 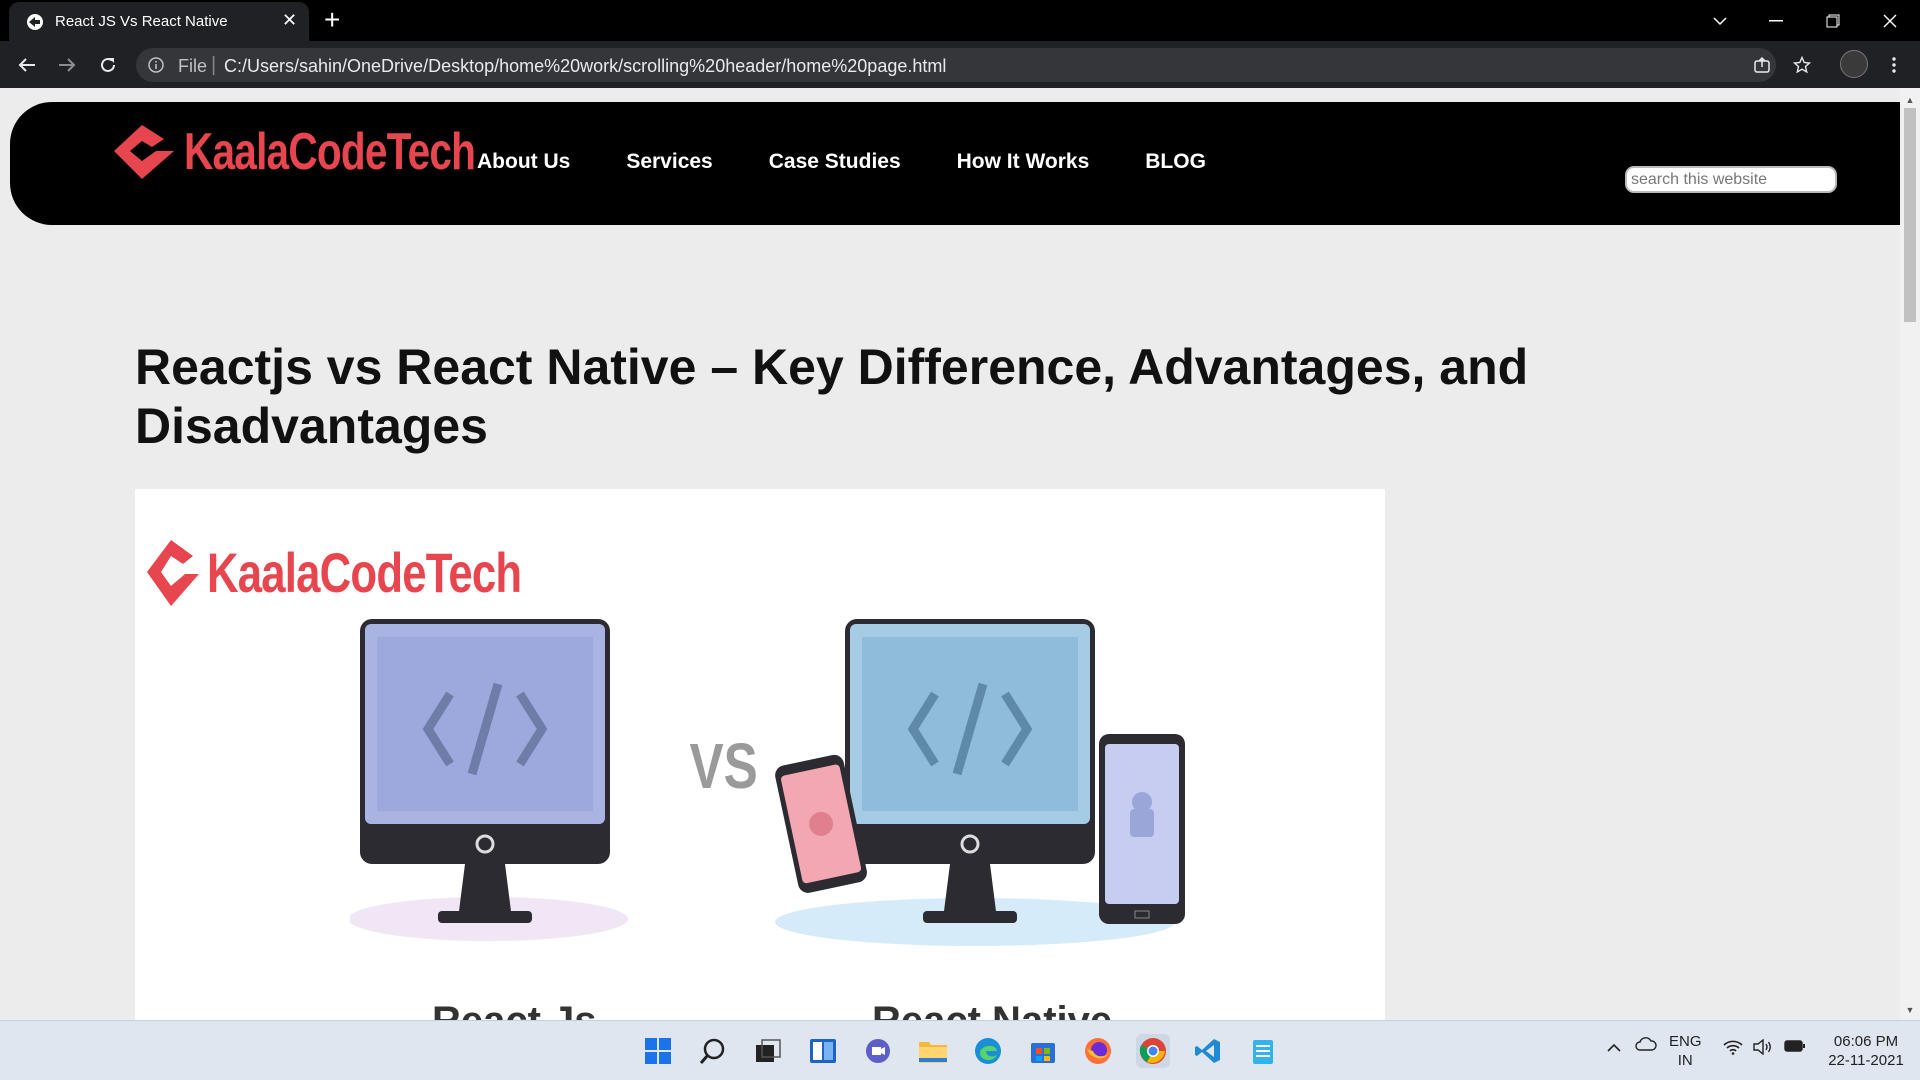 What do you see at coordinates (933, 1051) in the screenshot?
I see `file-explorer-icon` at bounding box center [933, 1051].